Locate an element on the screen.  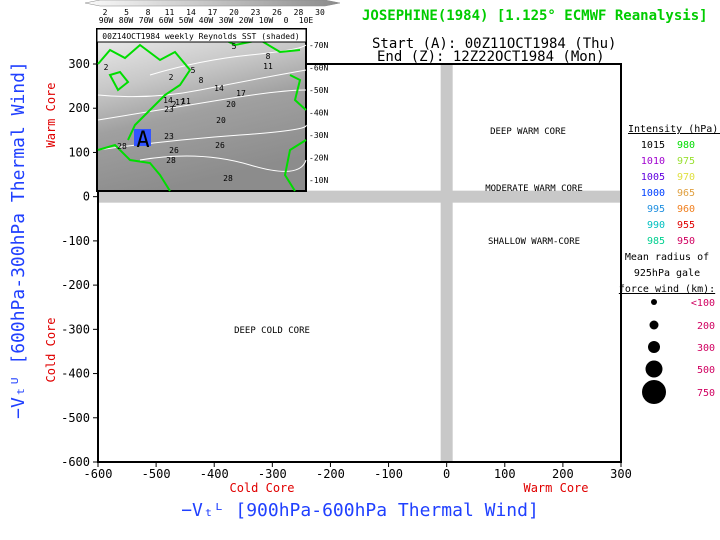
sst-colorbar is located at coordinates (212, 3).